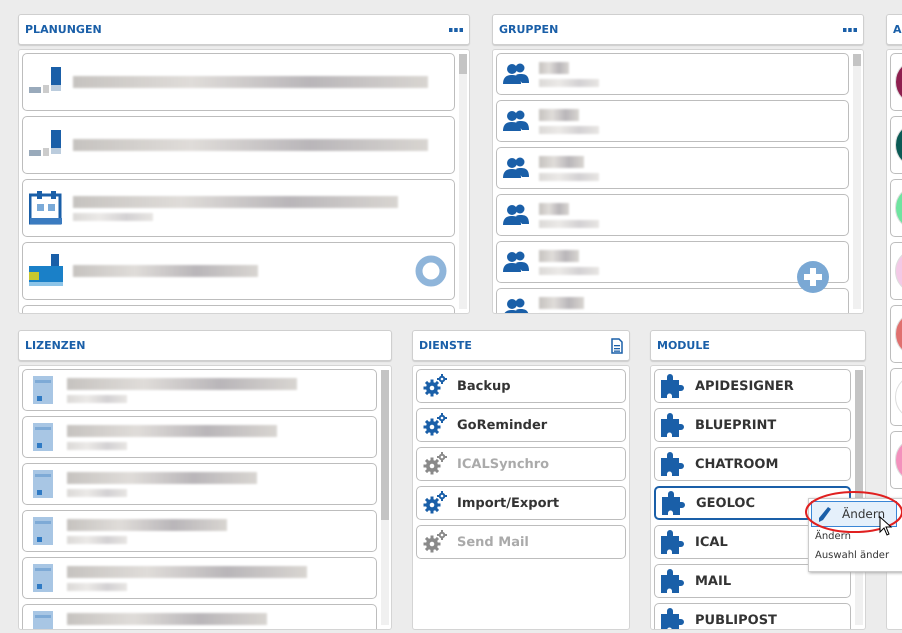  What do you see at coordinates (854, 514) in the screenshot?
I see `menu-item: Ändern` at bounding box center [854, 514].